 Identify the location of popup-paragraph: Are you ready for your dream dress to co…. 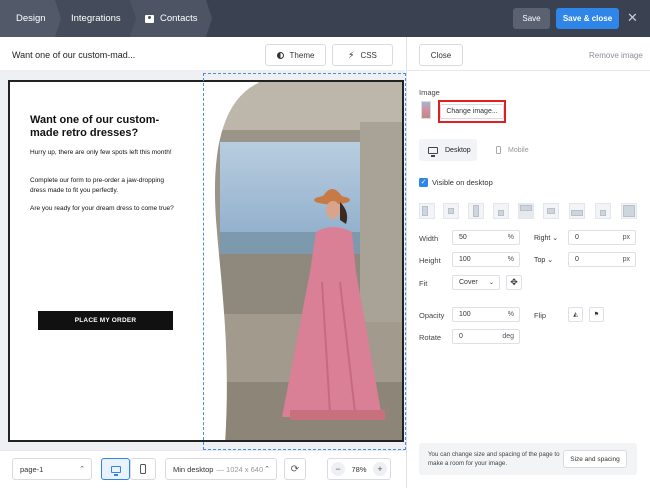
(102, 208).